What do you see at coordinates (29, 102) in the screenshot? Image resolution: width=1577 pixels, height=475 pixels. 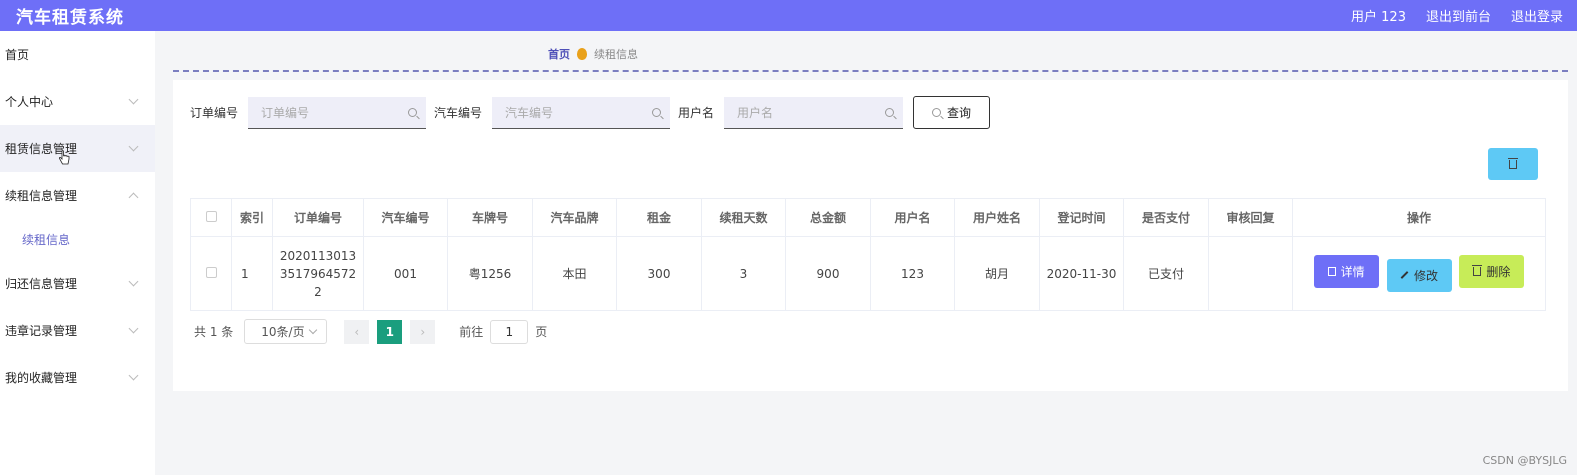 I see `sidebar-item-label: 个人中心` at bounding box center [29, 102].